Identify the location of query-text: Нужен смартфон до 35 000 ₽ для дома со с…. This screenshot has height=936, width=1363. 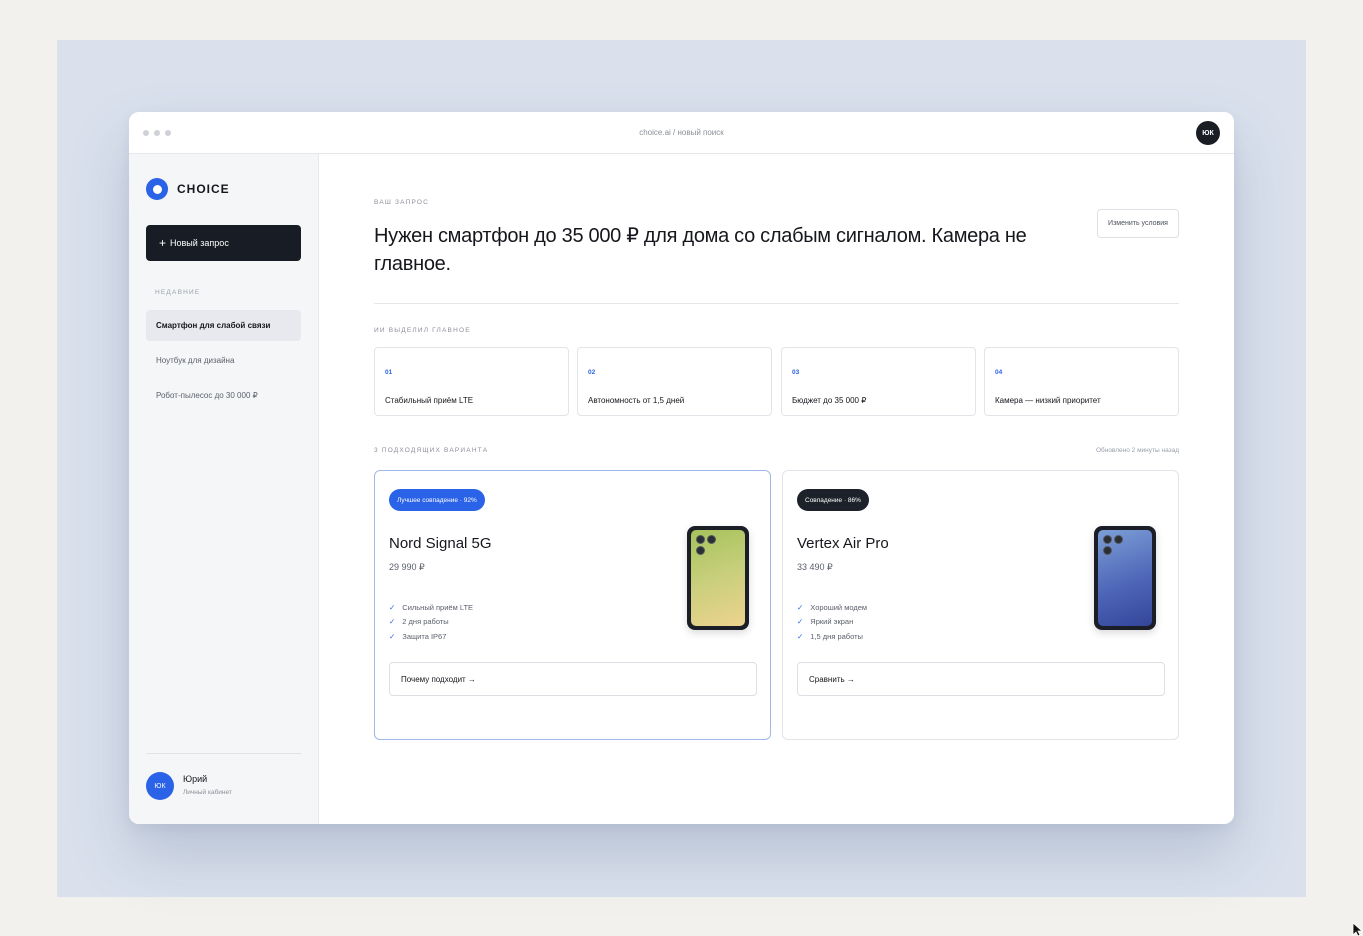
(700, 250).